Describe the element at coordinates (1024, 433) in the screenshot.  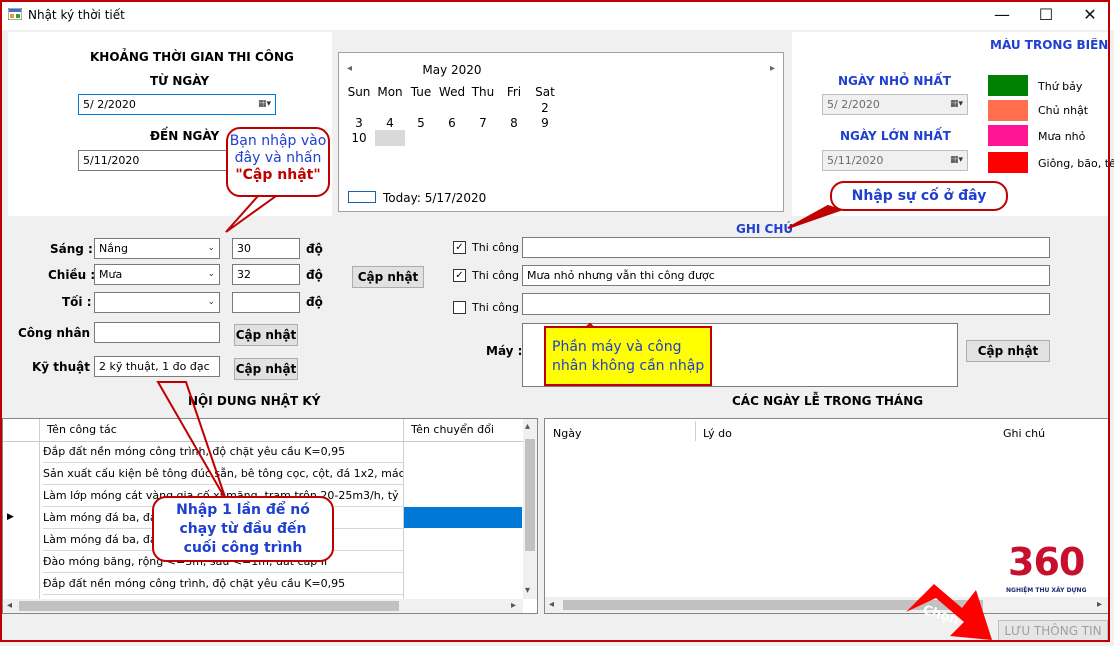
I see `holiday-col-note: Ghi chú` at that location.